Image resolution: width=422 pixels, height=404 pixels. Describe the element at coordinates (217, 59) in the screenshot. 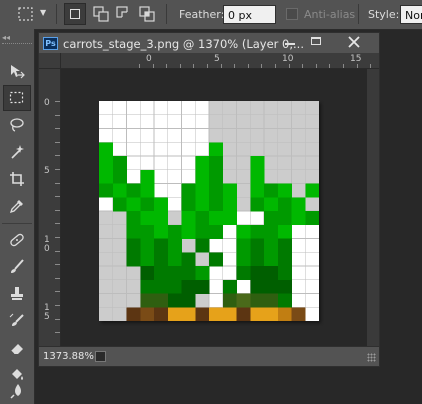

I see `ruler-h-label: 5` at that location.